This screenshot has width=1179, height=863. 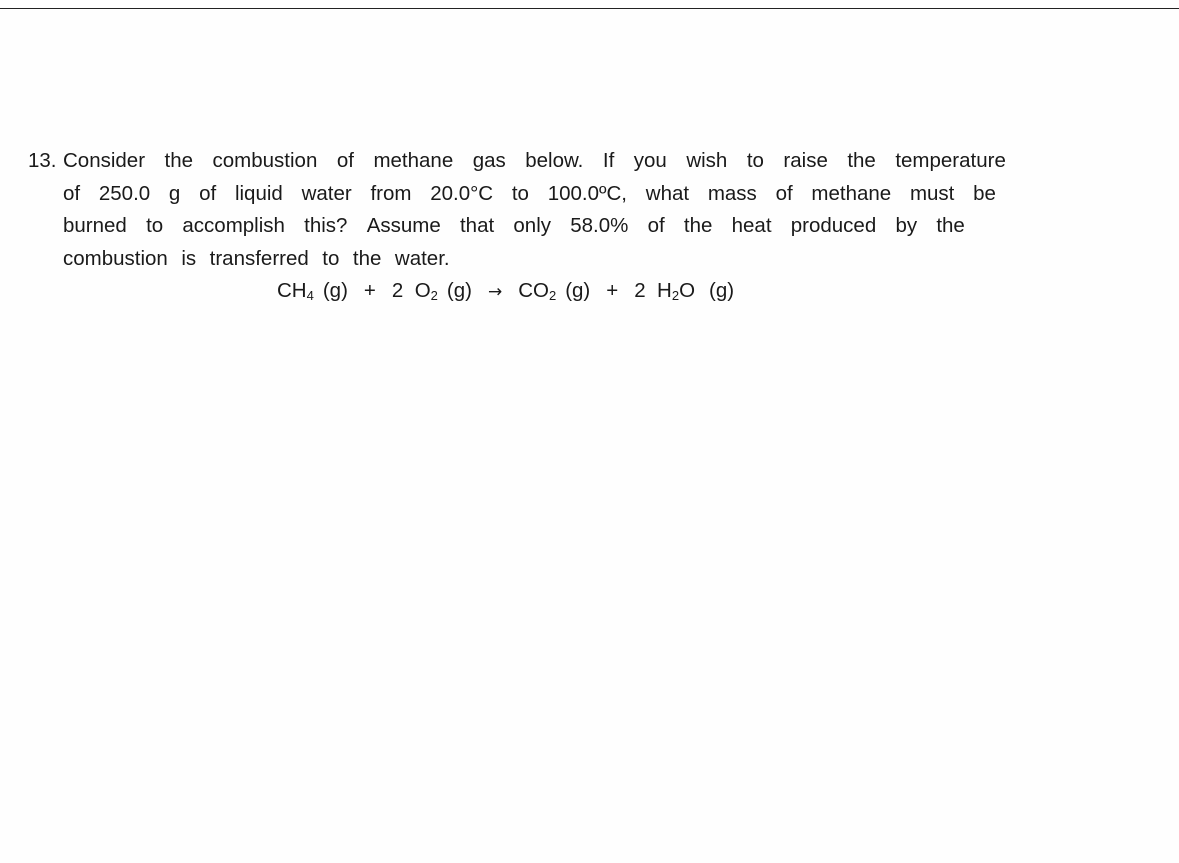 What do you see at coordinates (664, 290) in the screenshot?
I see `formula: H` at bounding box center [664, 290].